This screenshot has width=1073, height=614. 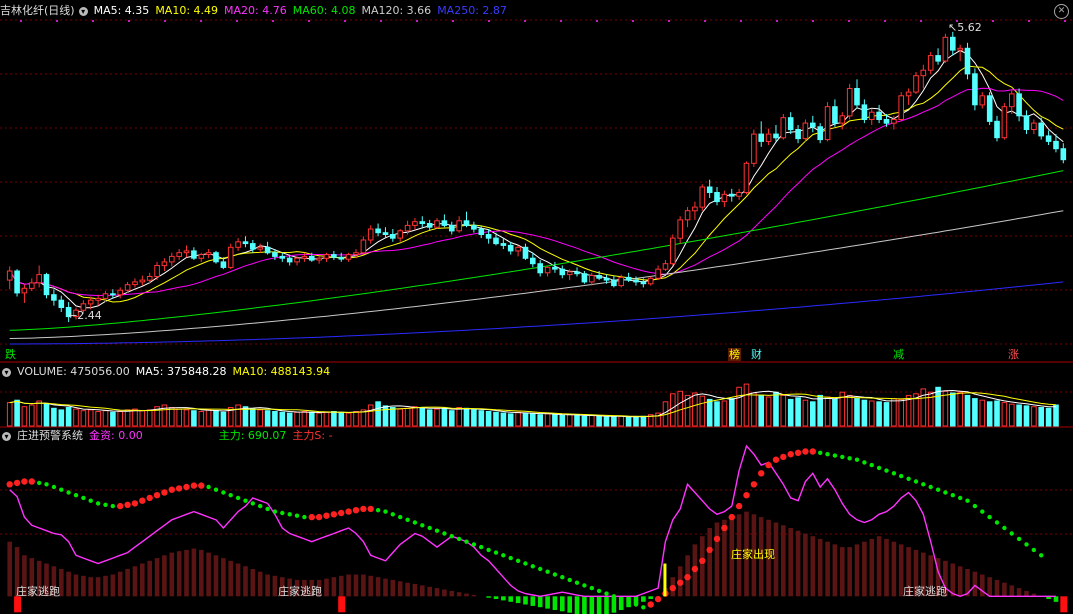 What do you see at coordinates (50, 435) in the screenshot?
I see `indicator-title: 庄进预警系统` at bounding box center [50, 435].